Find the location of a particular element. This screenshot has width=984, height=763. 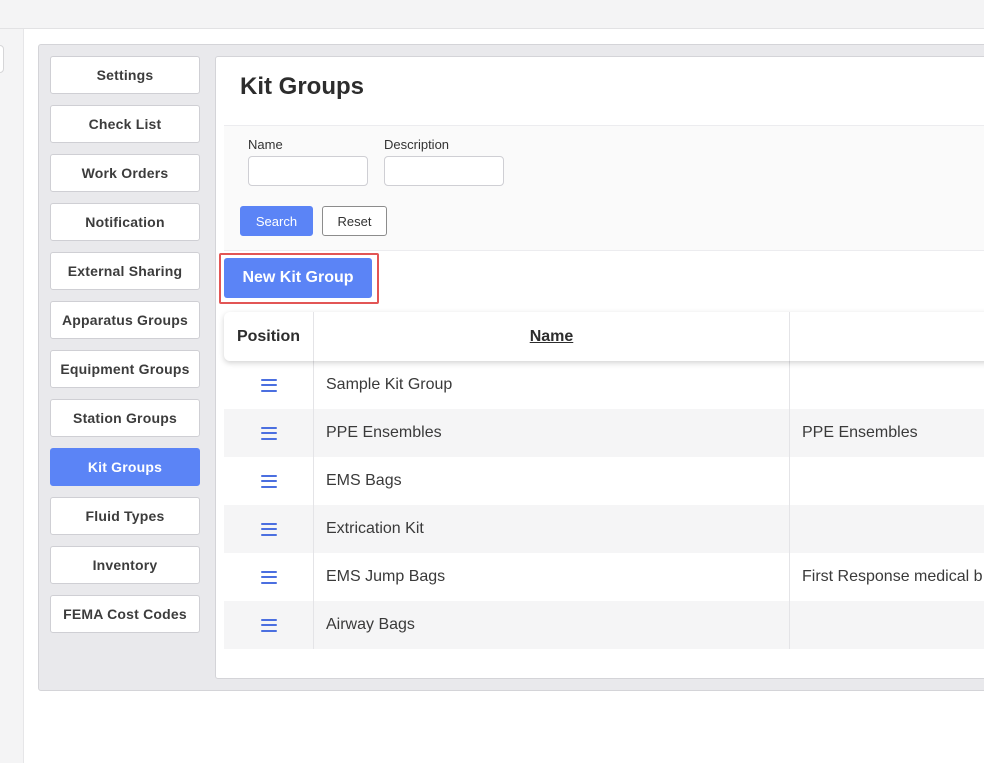

table-row: EMS Bags is located at coordinates (604, 481).